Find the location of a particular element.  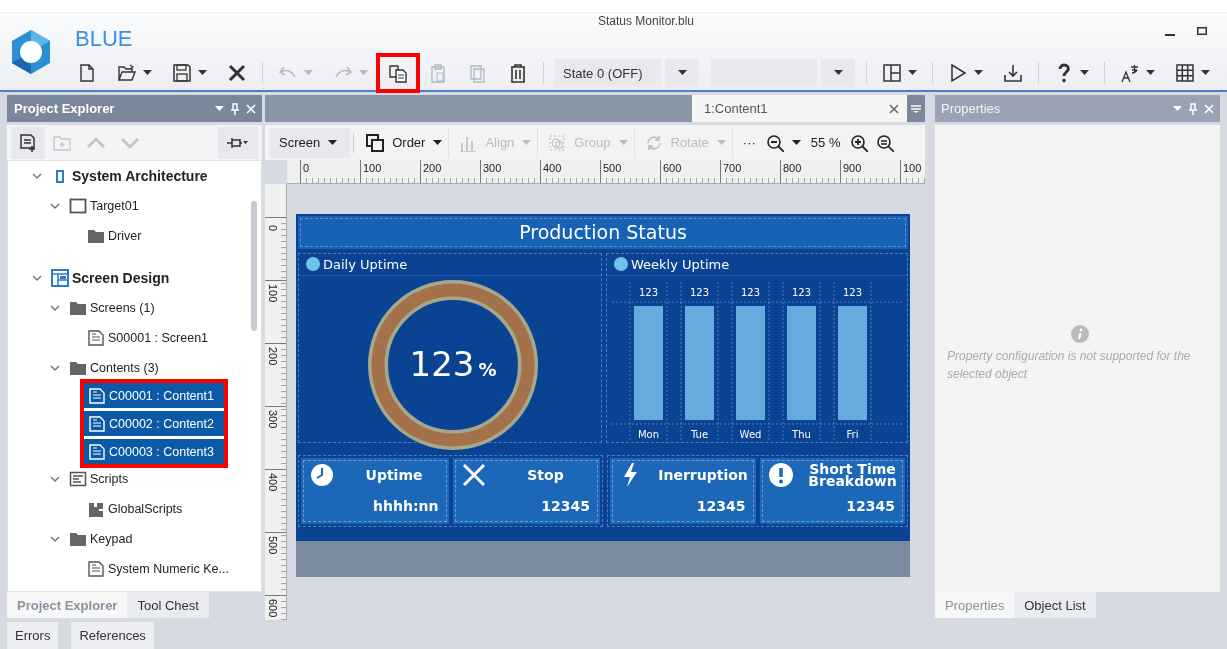

tree-item-label: C00003 : Content3 is located at coordinates (161, 451).